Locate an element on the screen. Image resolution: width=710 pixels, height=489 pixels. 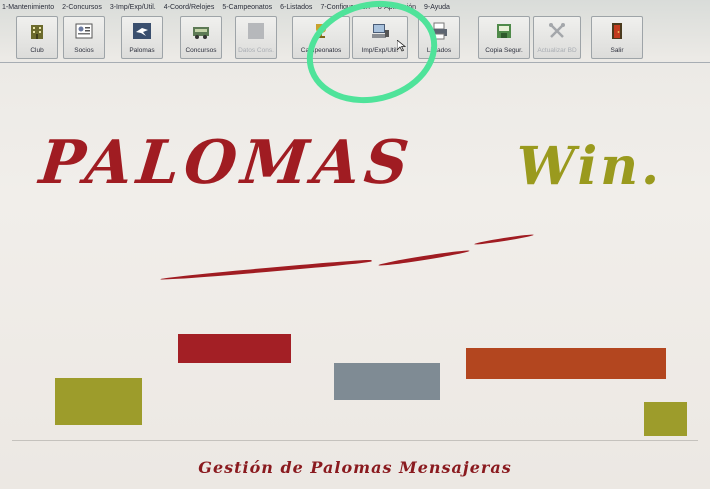
printer-icon is located at coordinates (439, 31).